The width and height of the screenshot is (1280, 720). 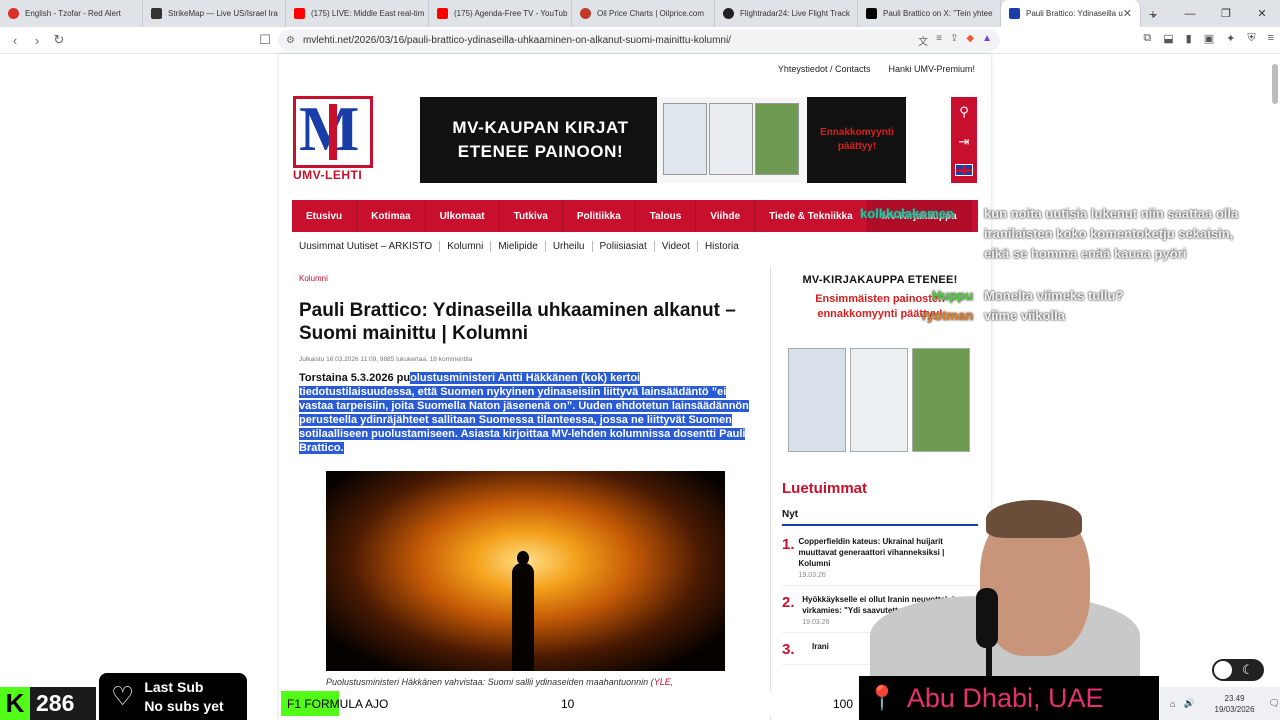 What do you see at coordinates (214, 13) in the screenshot?
I see `tab-strikemap: StrikeMap — Live US/Israel Ira` at bounding box center [214, 13].